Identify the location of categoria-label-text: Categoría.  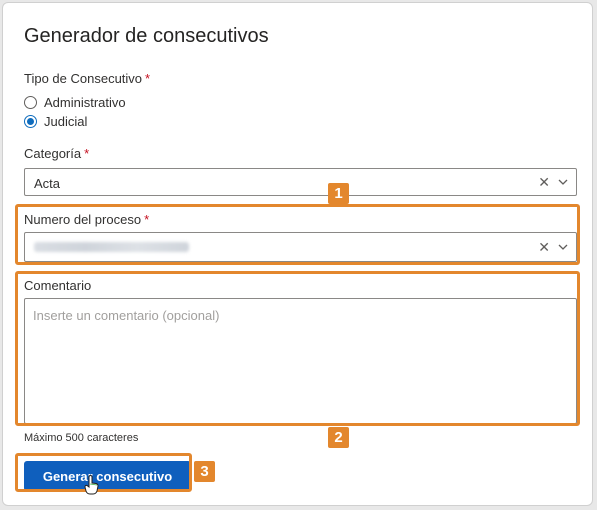
(53, 153).